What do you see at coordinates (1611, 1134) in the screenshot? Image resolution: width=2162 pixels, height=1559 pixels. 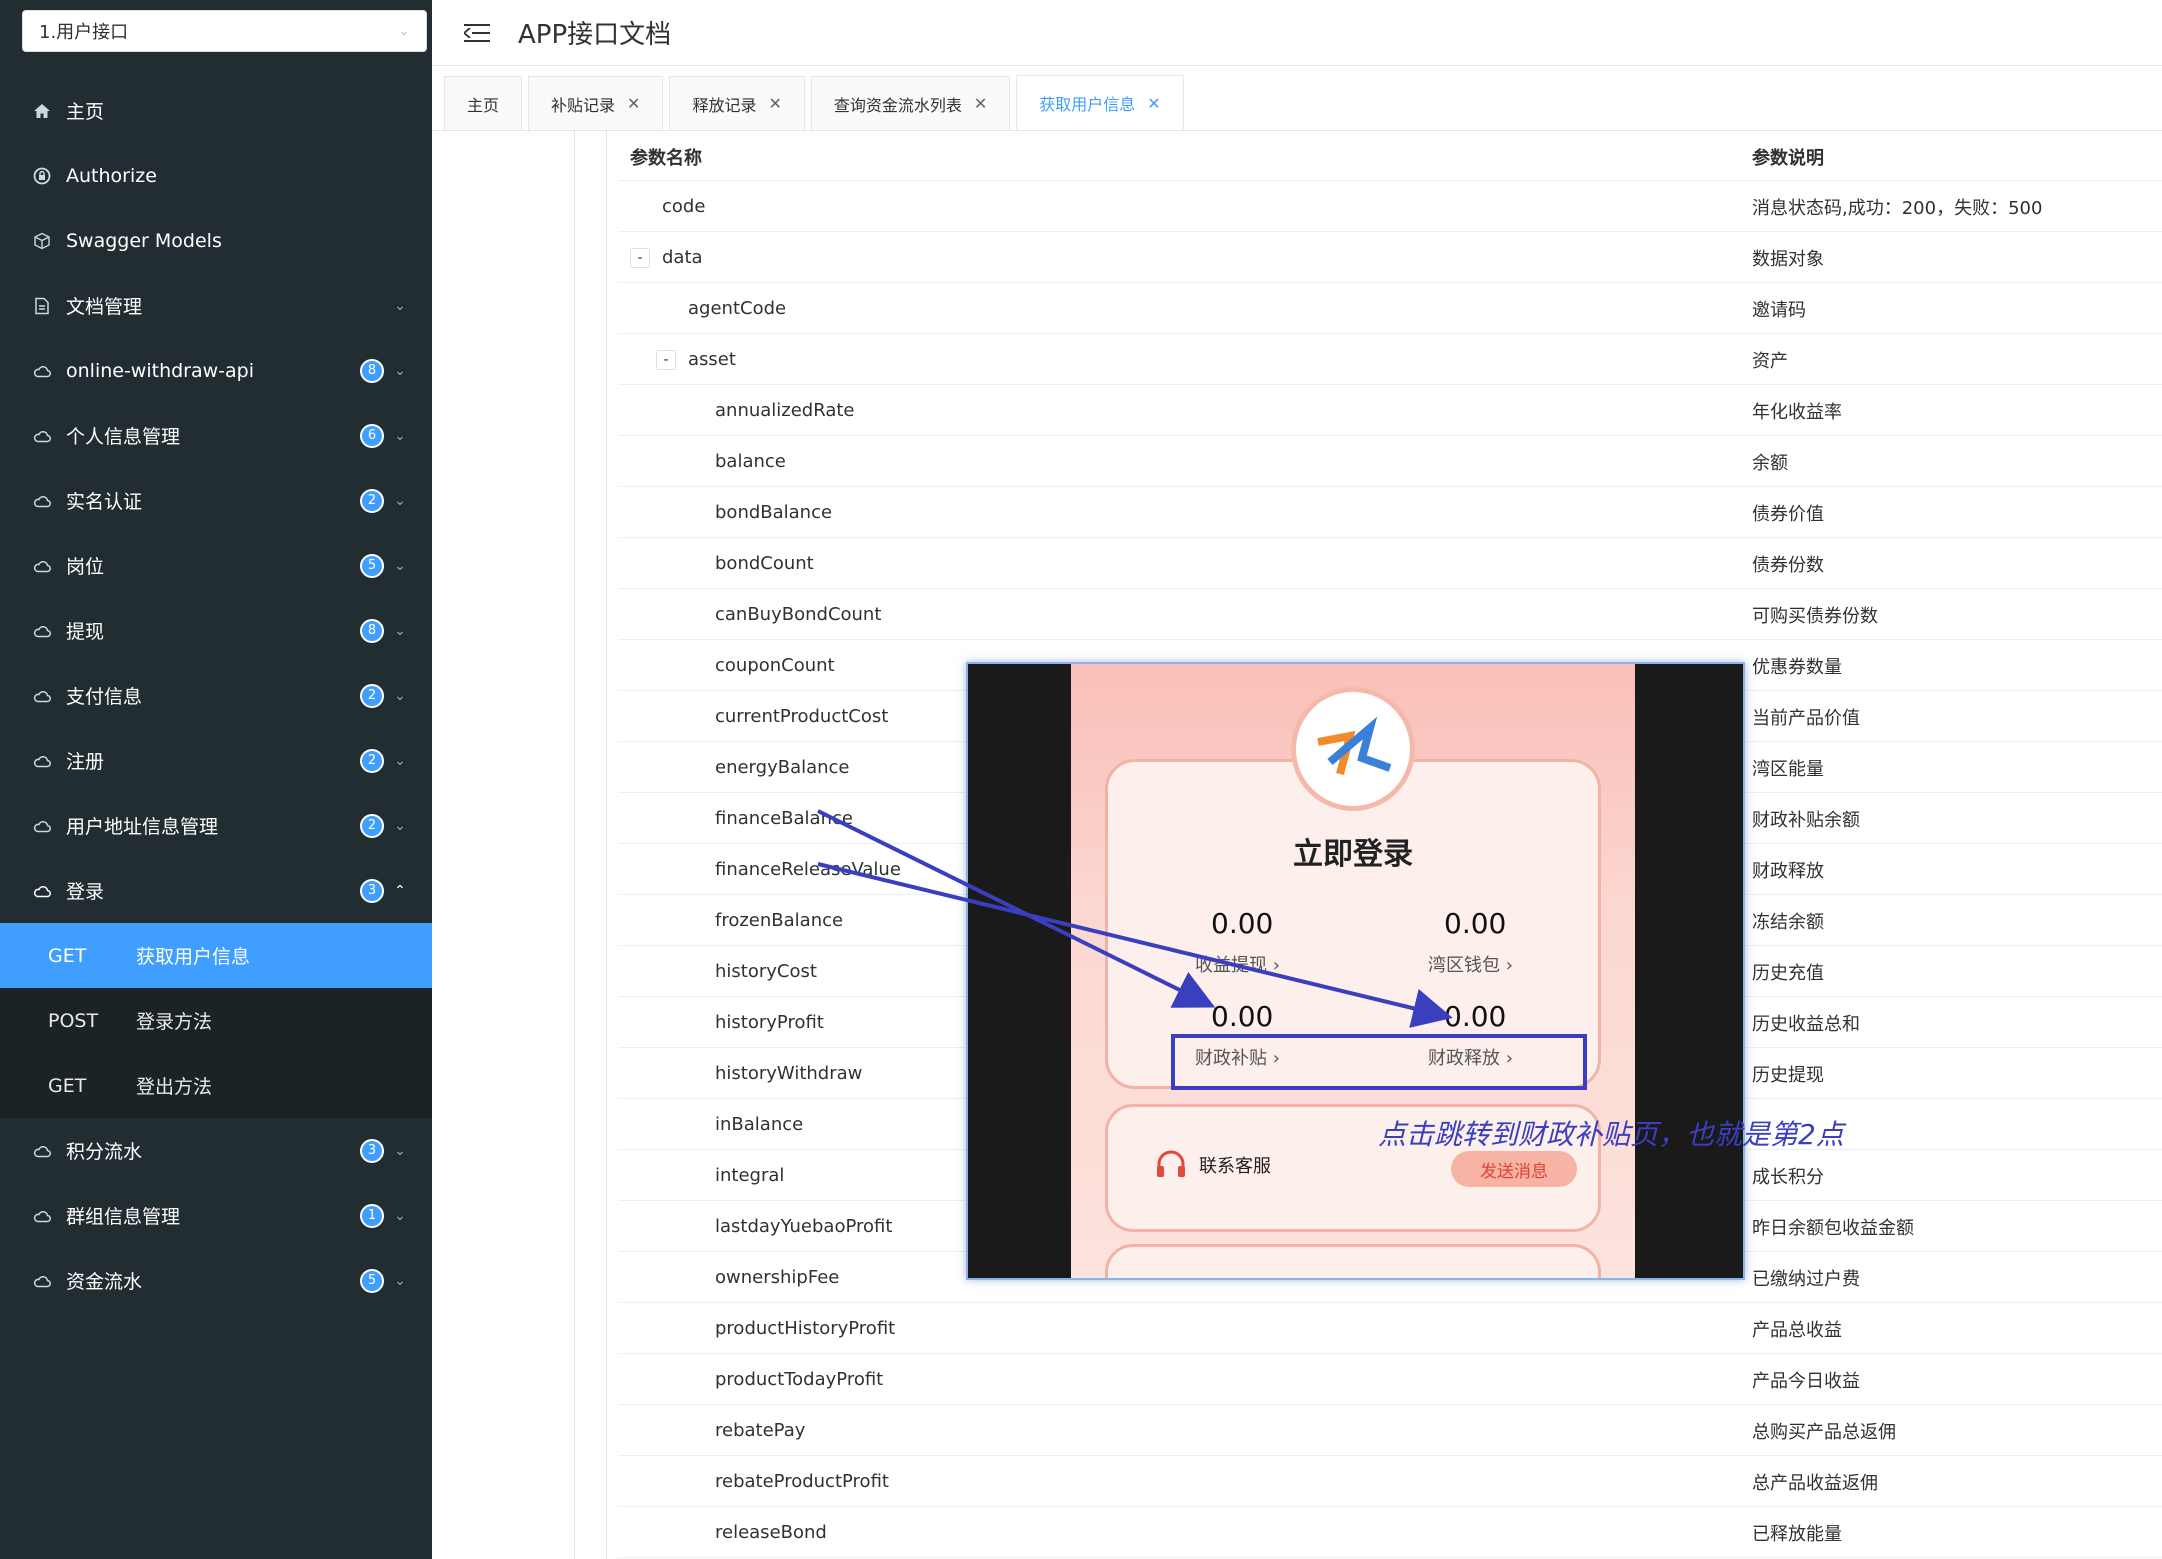 I see `annotation-text: 点击跳转到财政补贴页，也就是第2点` at bounding box center [1611, 1134].